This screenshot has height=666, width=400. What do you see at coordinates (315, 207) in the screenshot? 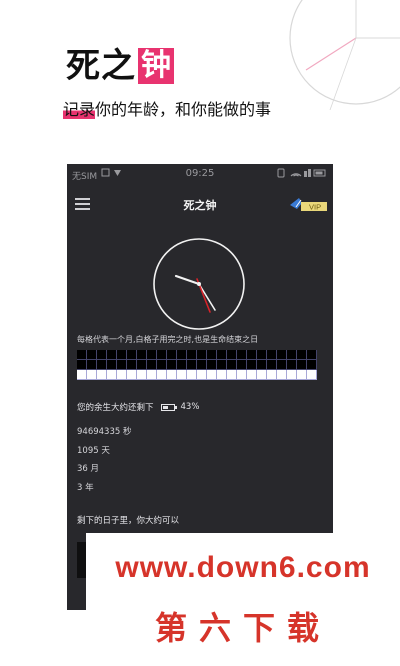
I see `vip-label: VIP` at bounding box center [315, 207].